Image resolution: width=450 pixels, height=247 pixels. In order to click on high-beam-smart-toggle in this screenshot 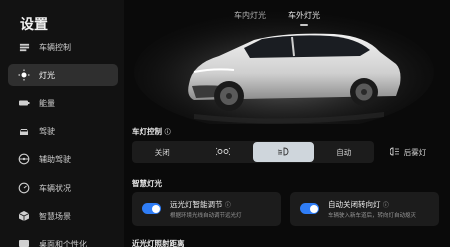, I will do `click(151, 208)`.